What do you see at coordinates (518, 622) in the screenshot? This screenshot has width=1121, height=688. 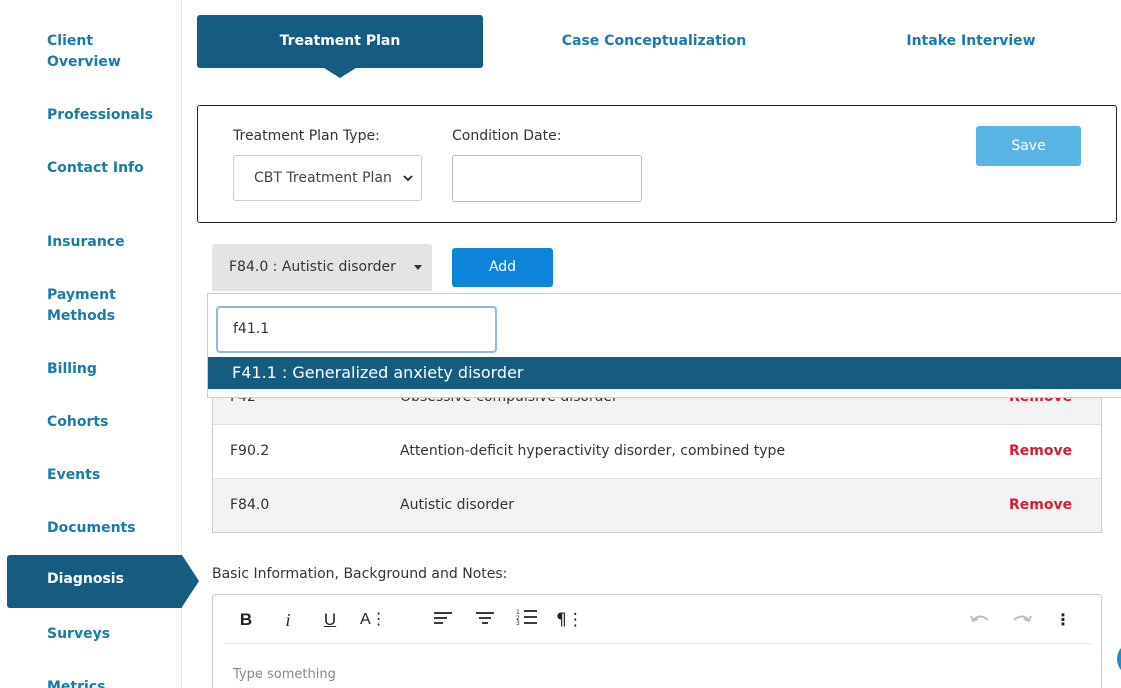 I see `svg-text: 3` at bounding box center [518, 622].